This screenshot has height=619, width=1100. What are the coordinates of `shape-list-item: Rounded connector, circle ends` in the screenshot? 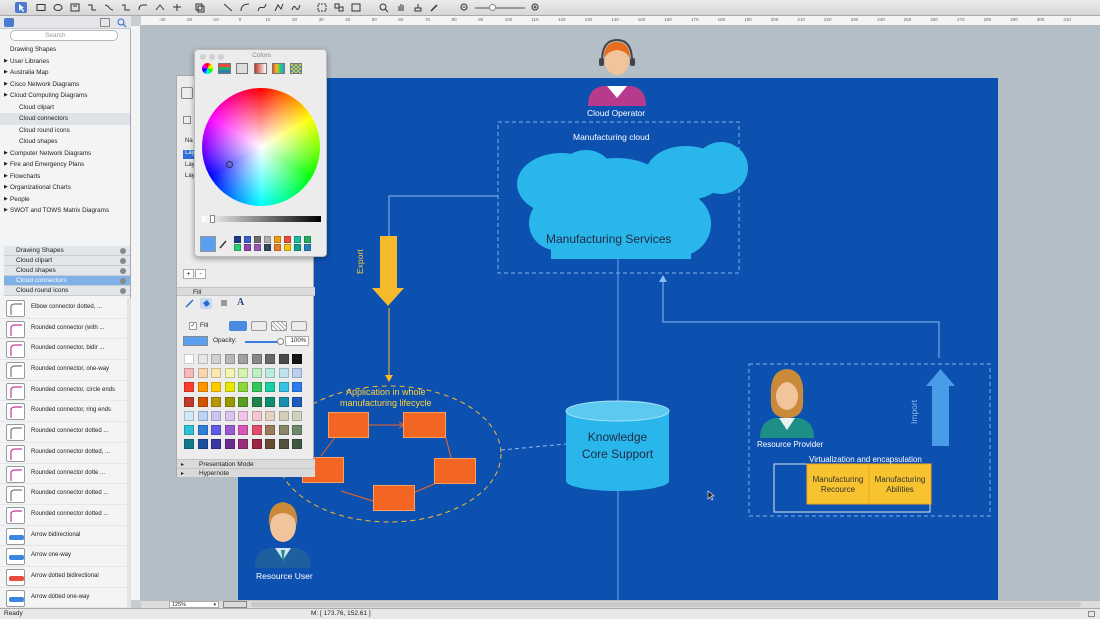 It's located at (63, 391).